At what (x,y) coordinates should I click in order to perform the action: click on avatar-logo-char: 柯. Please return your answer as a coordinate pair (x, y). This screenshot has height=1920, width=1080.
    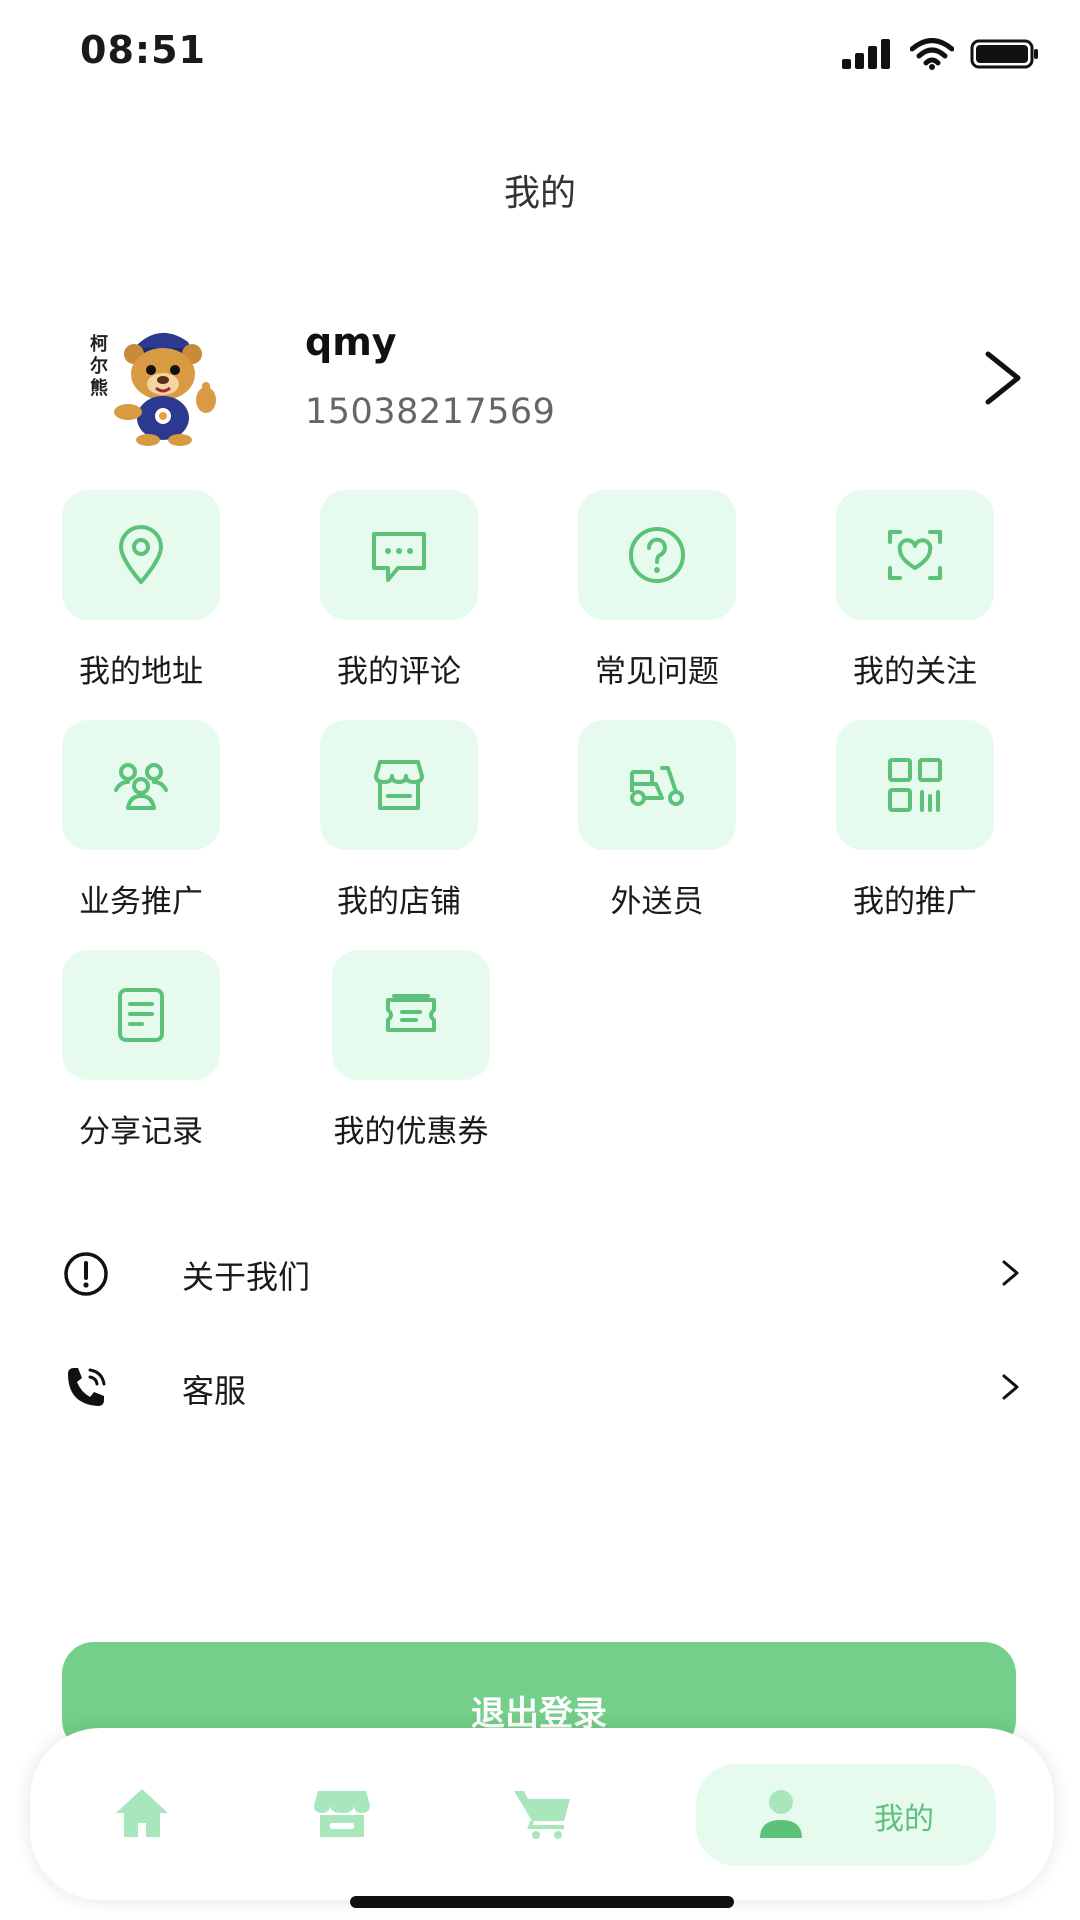
    Looking at the image, I should click on (99, 344).